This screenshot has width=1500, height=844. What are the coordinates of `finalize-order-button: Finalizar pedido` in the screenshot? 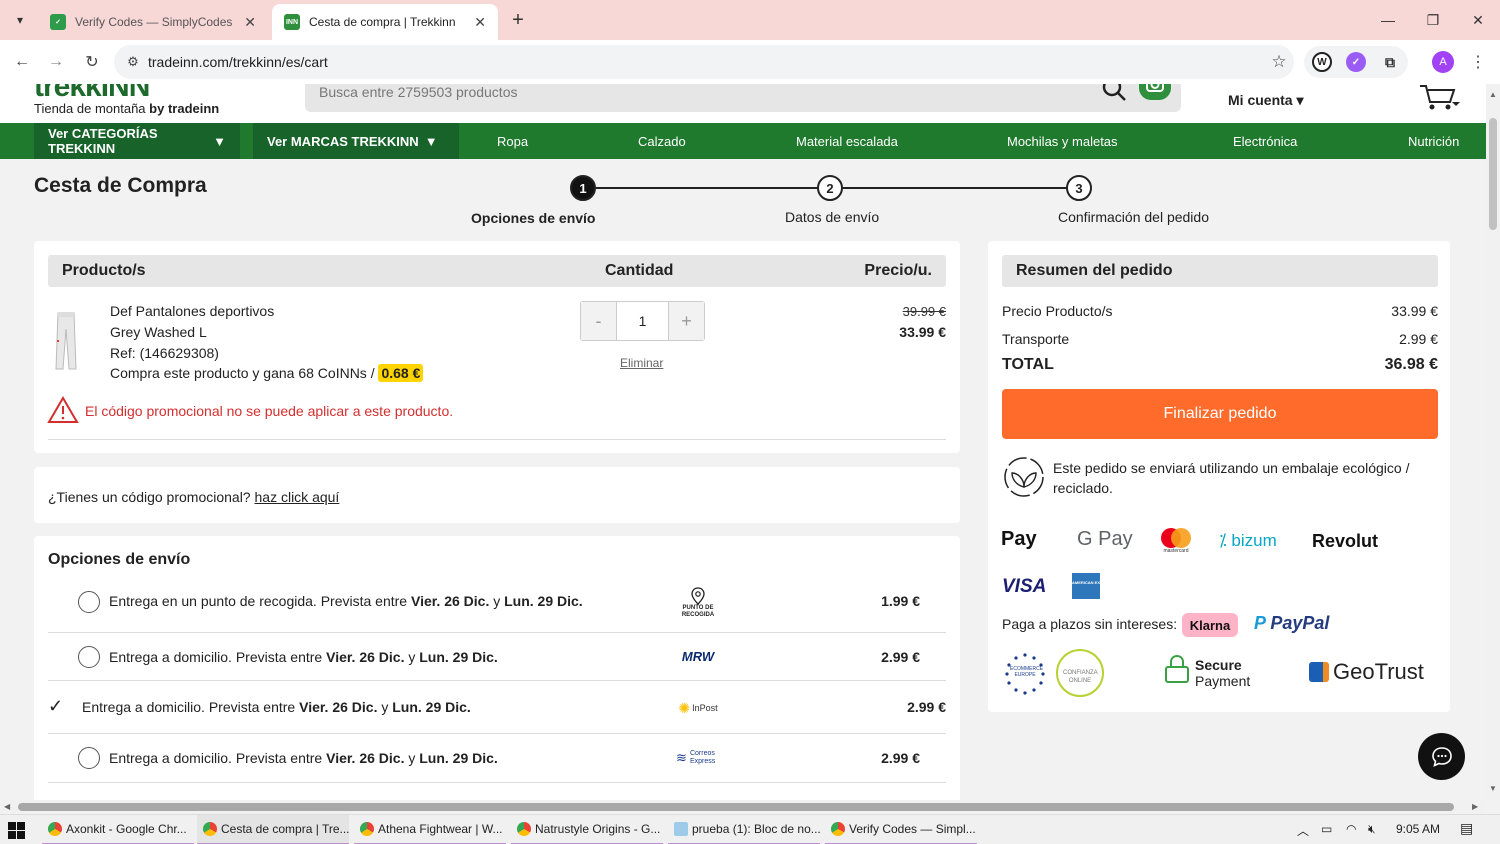 It's located at (1220, 414).